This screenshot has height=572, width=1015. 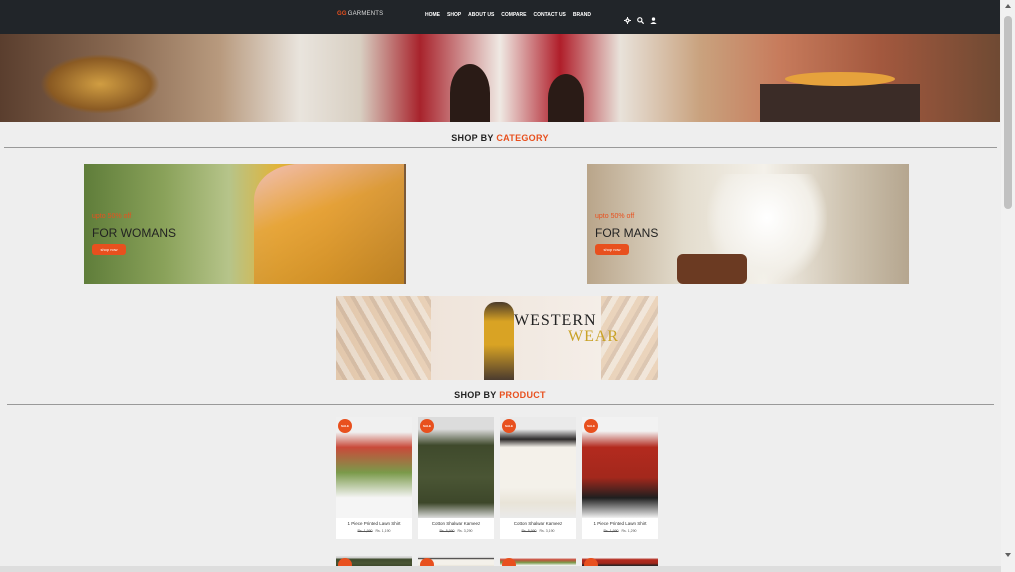 I want to click on men-label: FOR MANS, so click(x=627, y=233).